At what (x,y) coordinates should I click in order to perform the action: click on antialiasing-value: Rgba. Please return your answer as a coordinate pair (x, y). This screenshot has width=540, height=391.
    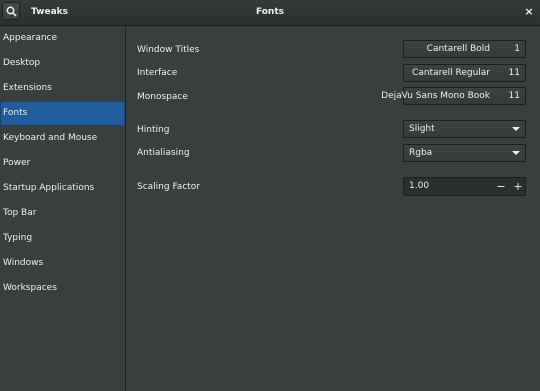
    Looking at the image, I should click on (421, 153).